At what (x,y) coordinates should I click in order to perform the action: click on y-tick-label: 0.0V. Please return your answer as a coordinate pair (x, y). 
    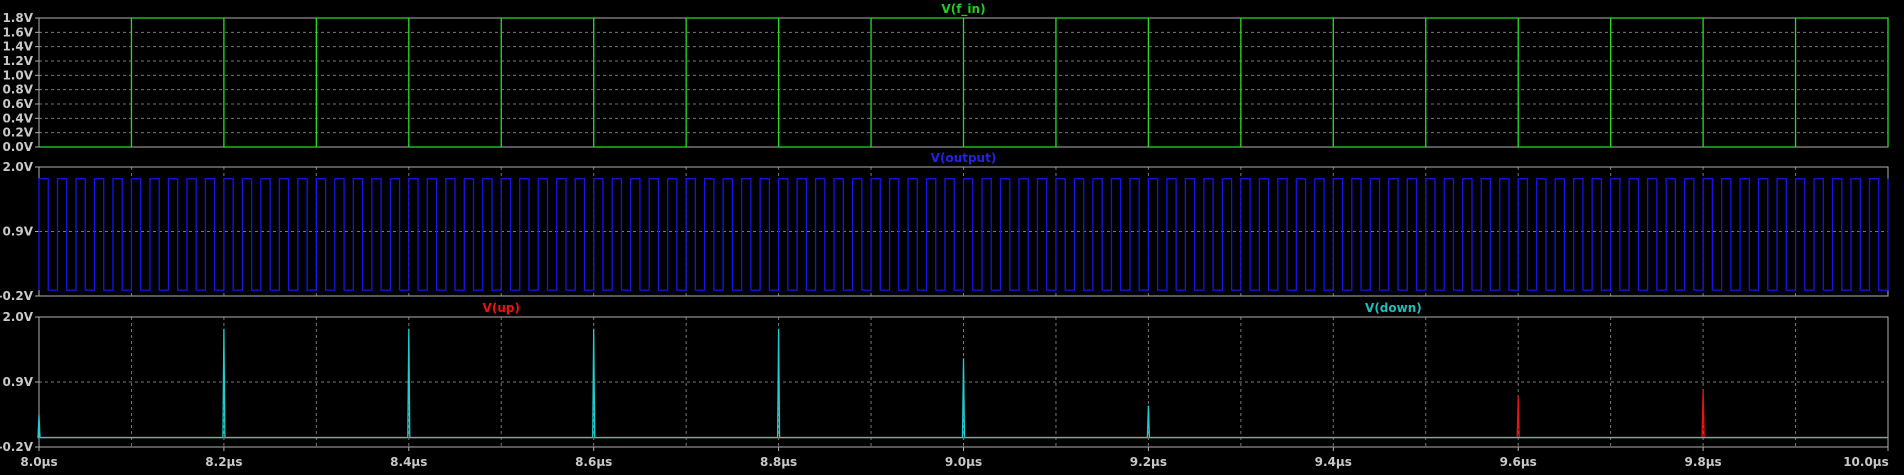
    Looking at the image, I should click on (17, 147).